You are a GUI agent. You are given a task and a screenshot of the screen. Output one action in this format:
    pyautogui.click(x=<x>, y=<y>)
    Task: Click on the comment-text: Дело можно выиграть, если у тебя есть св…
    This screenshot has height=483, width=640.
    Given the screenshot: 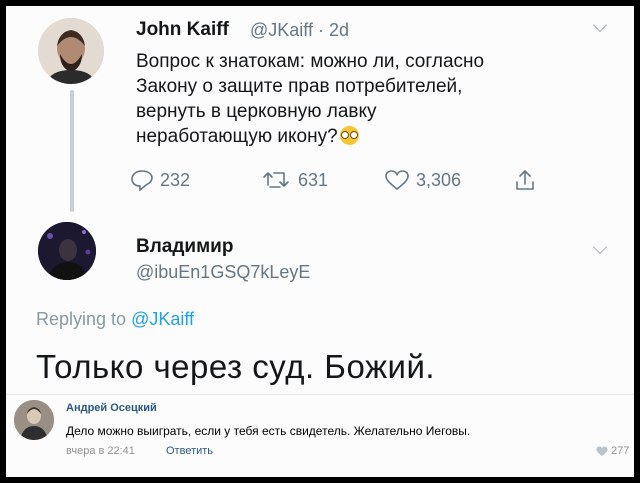 What is the action you would take?
    pyautogui.click(x=268, y=431)
    